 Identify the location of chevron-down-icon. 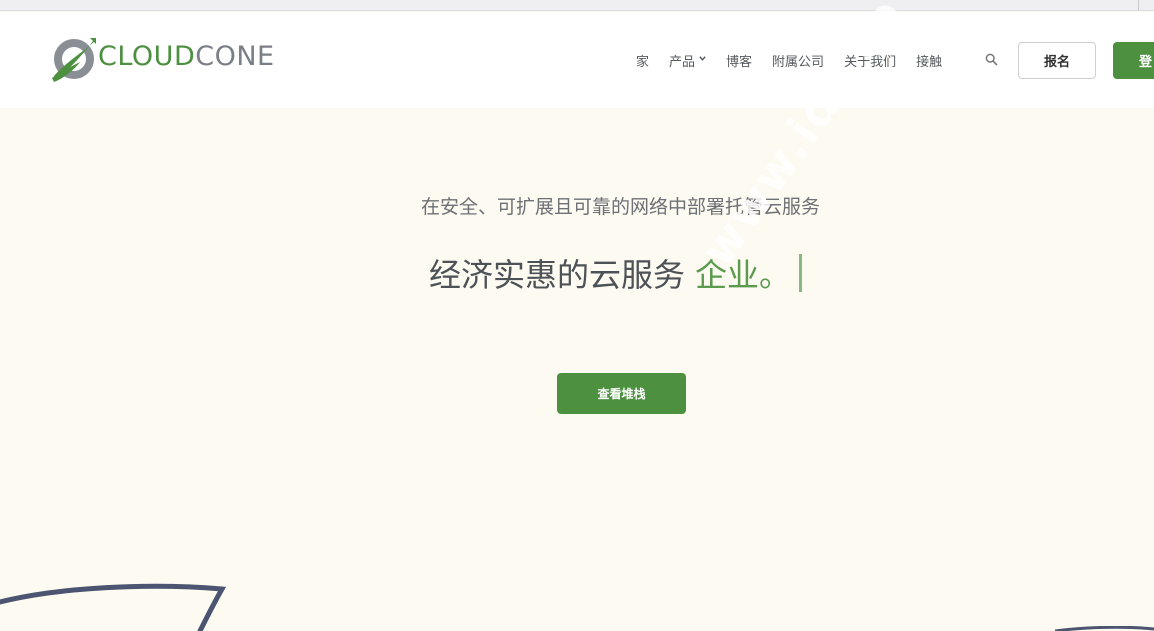
(702, 58).